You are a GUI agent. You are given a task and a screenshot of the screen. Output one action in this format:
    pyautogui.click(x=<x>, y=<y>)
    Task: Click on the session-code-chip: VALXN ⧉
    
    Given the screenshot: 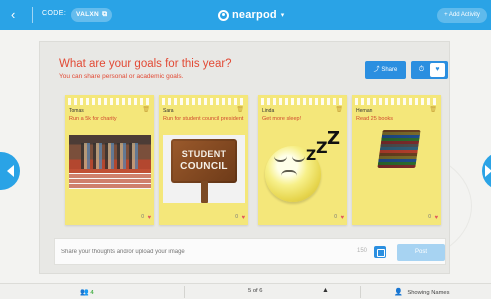 What is the action you would take?
    pyautogui.click(x=92, y=15)
    